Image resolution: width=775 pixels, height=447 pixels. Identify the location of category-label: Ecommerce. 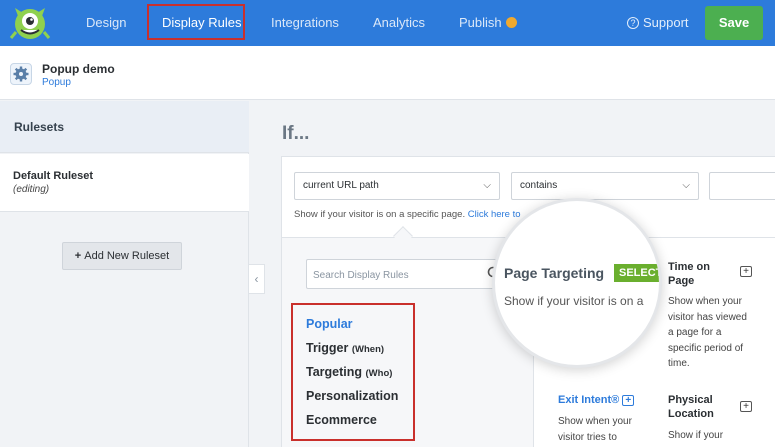
(341, 420).